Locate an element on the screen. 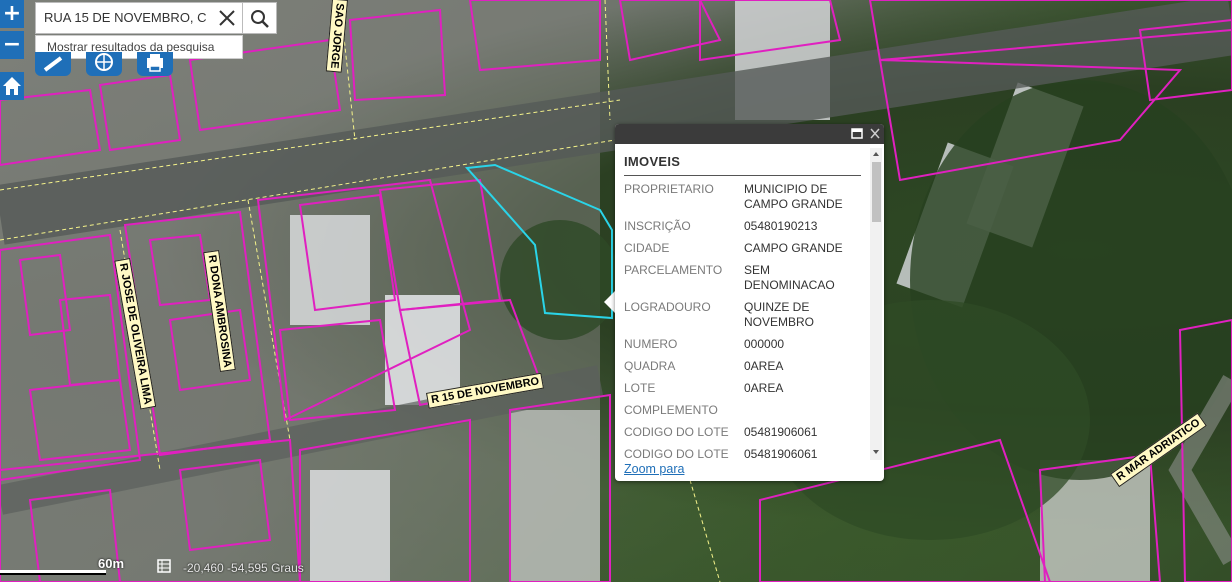  clear-search-button is located at coordinates (227, 18).